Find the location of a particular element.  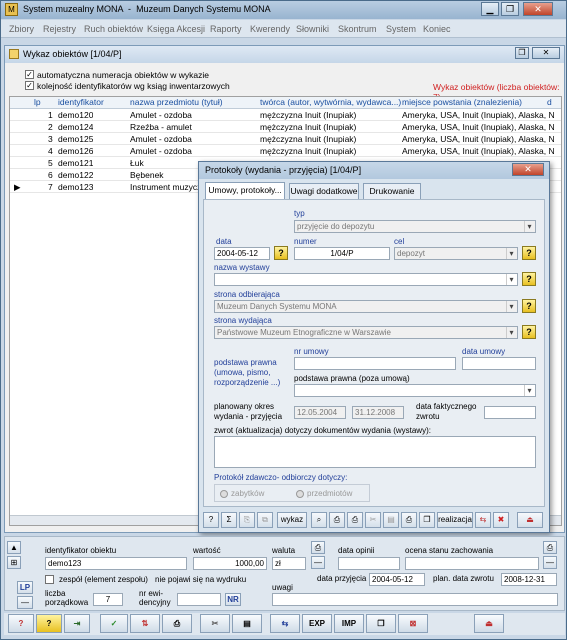

wykaz-button: wykaz is located at coordinates (292, 520).